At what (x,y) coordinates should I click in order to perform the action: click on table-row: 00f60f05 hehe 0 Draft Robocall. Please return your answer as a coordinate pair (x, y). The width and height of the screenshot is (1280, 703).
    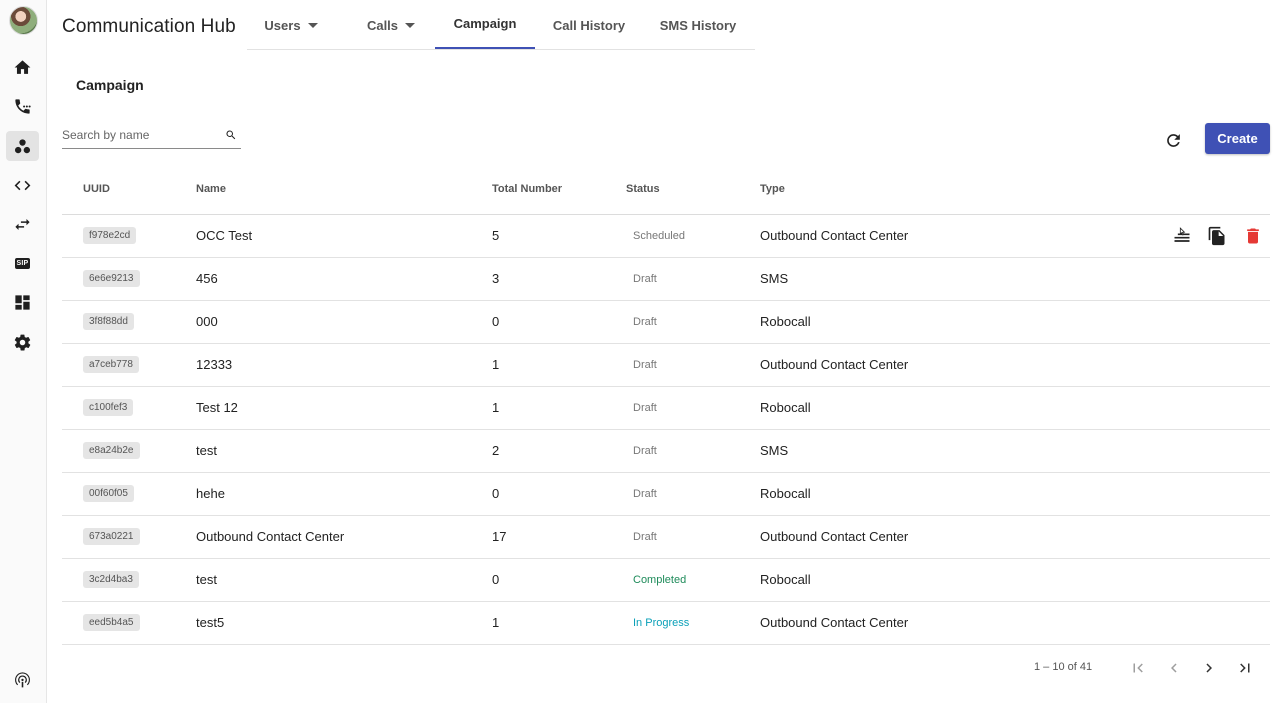
    Looking at the image, I should click on (666, 494).